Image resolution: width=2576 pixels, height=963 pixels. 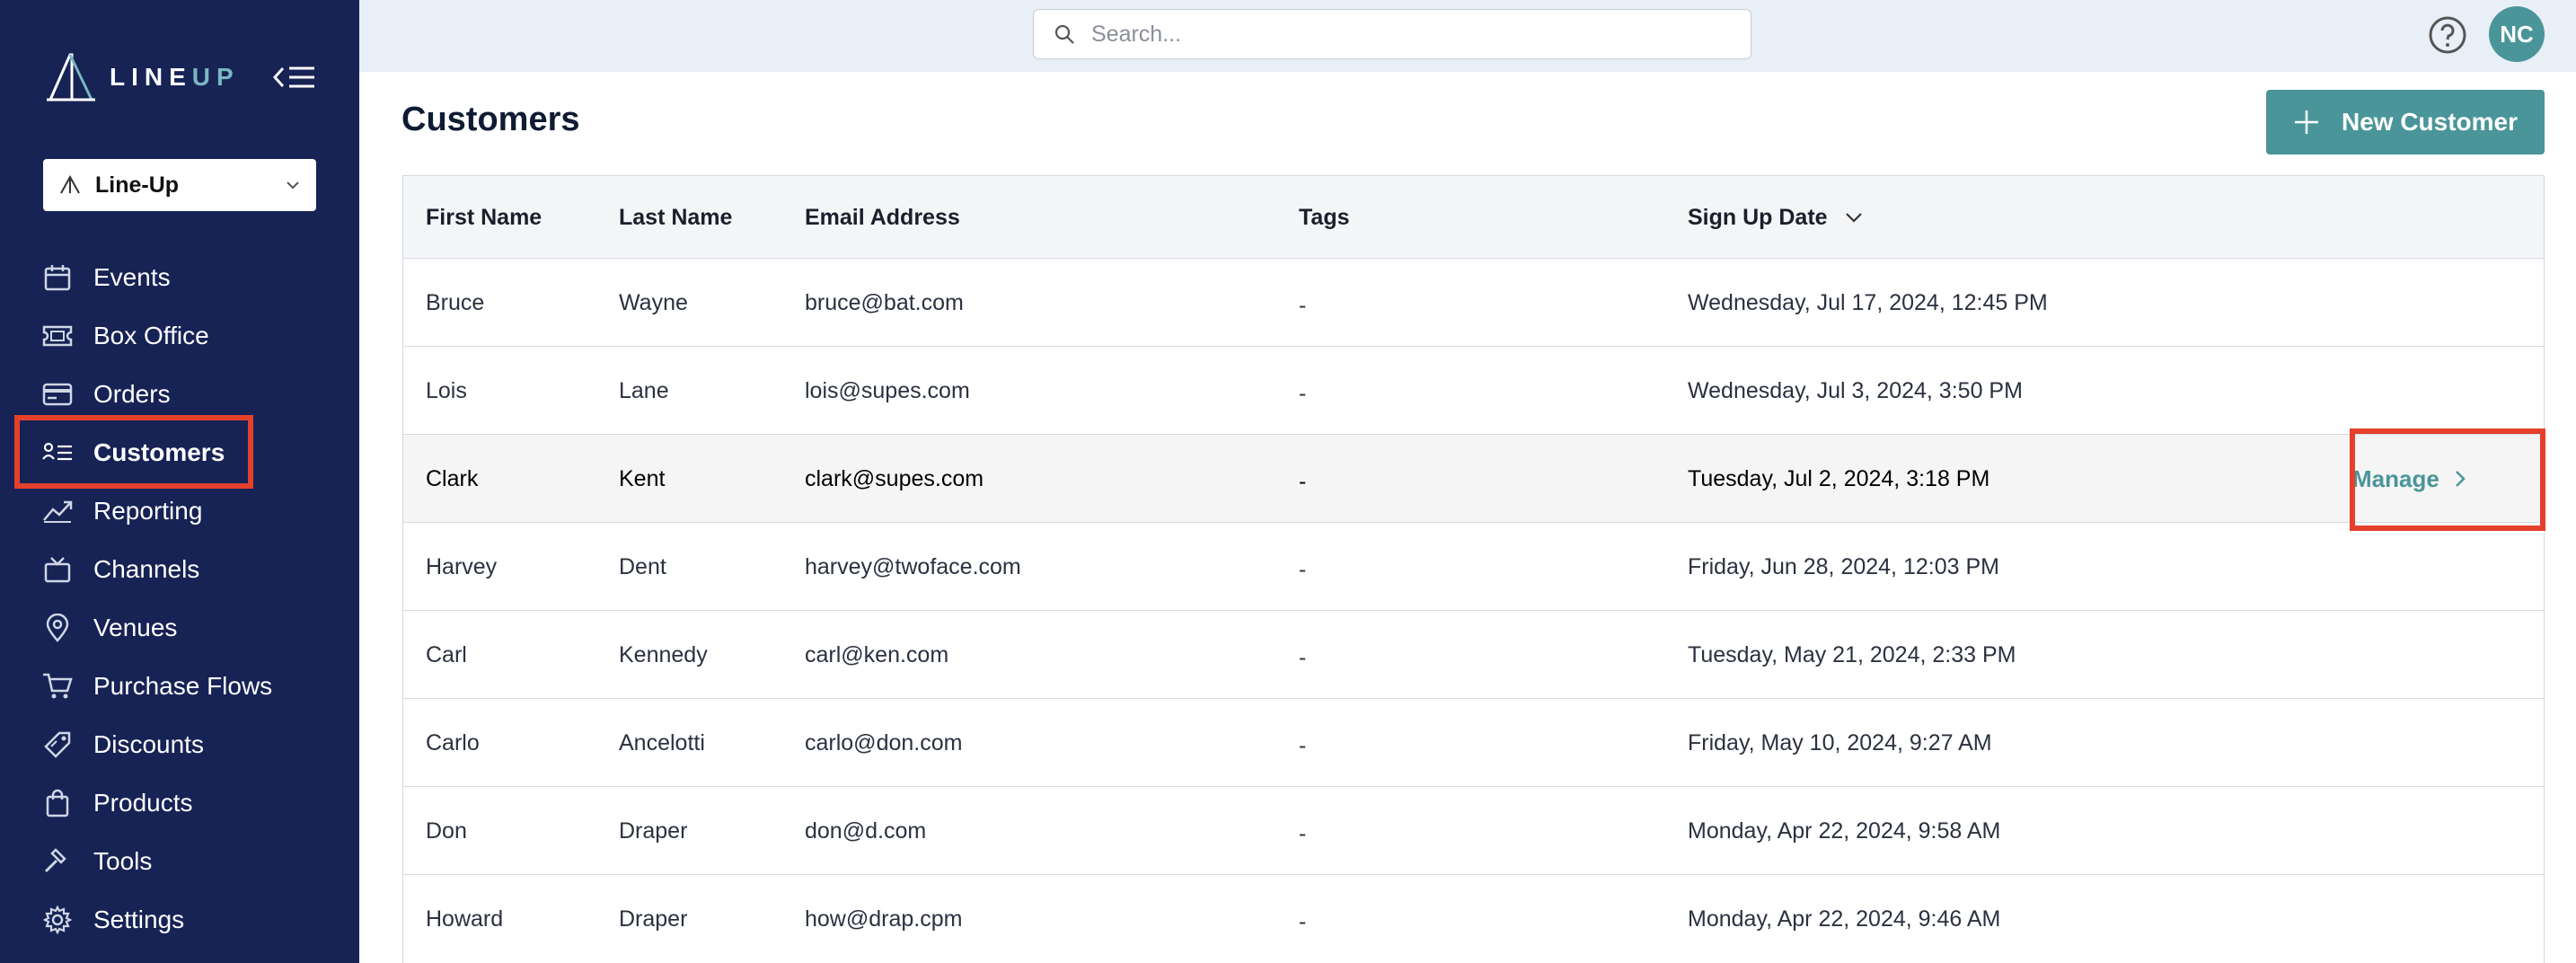 I want to click on cell-first-name: Clark, so click(x=452, y=478).